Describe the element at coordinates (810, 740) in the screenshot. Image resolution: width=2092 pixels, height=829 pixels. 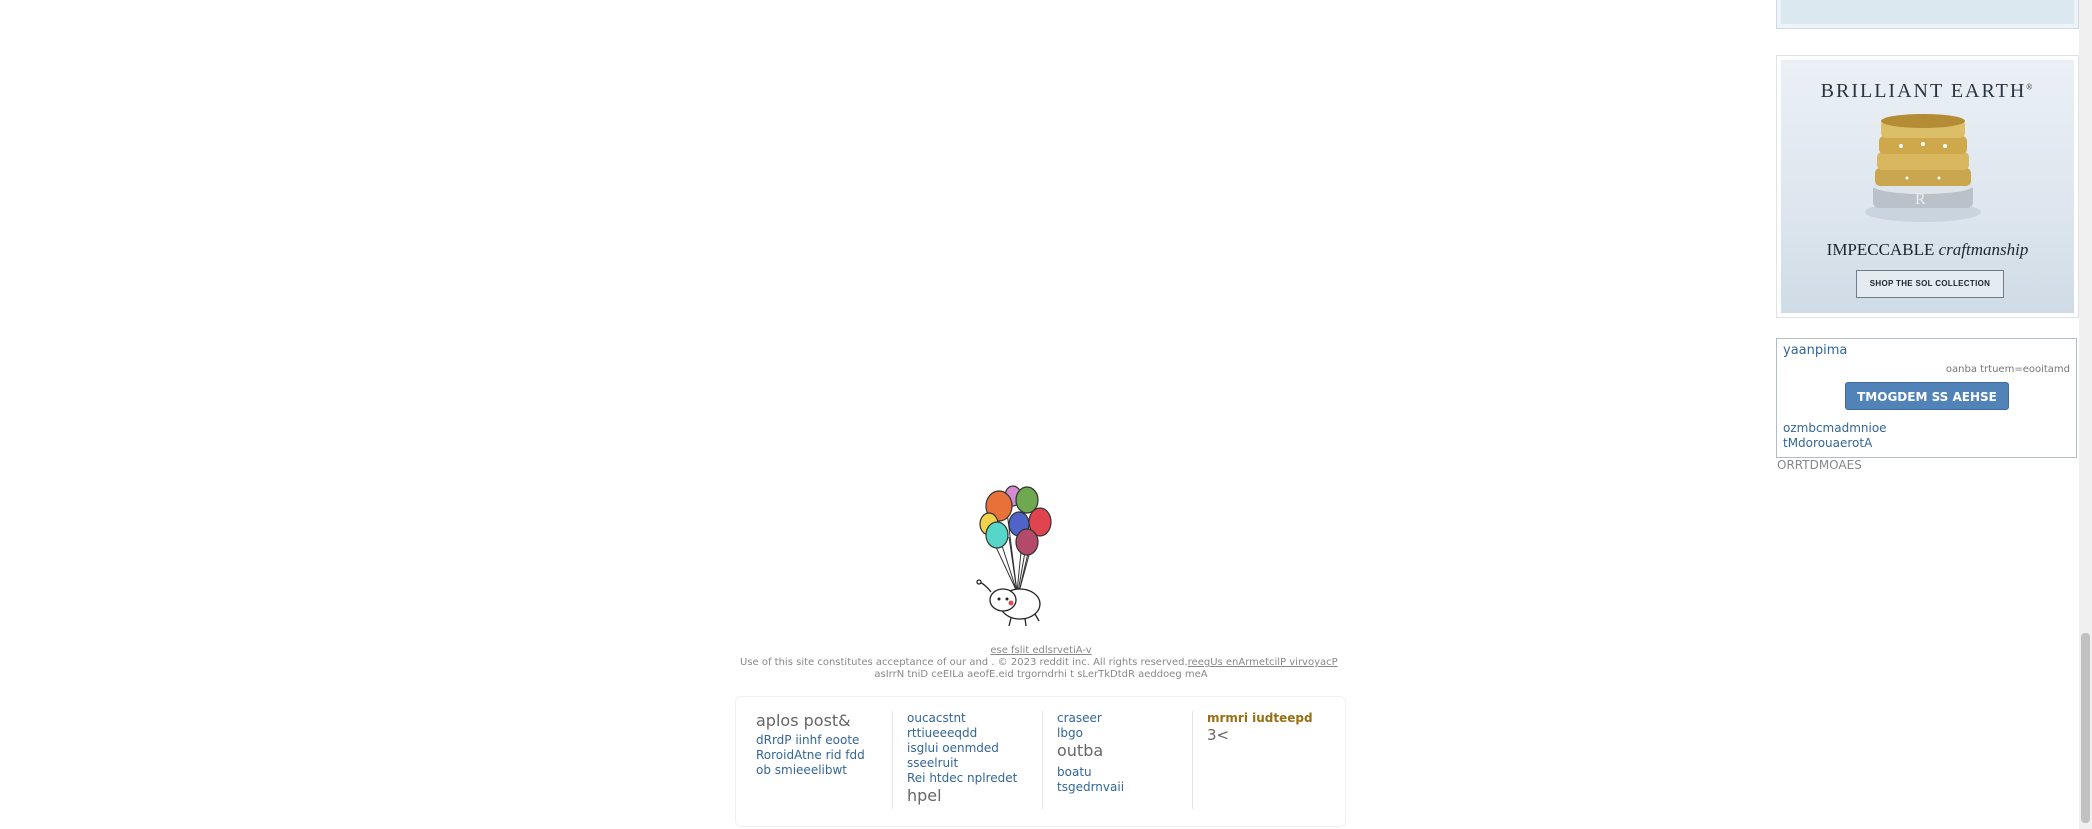
I see `footer-link: dRrdP iinhf eoote` at that location.